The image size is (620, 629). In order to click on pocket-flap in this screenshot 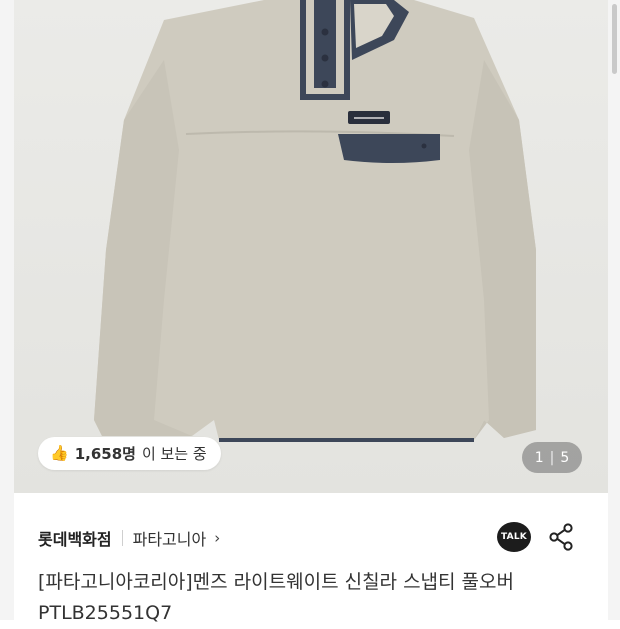, I will do `click(389, 148)`.